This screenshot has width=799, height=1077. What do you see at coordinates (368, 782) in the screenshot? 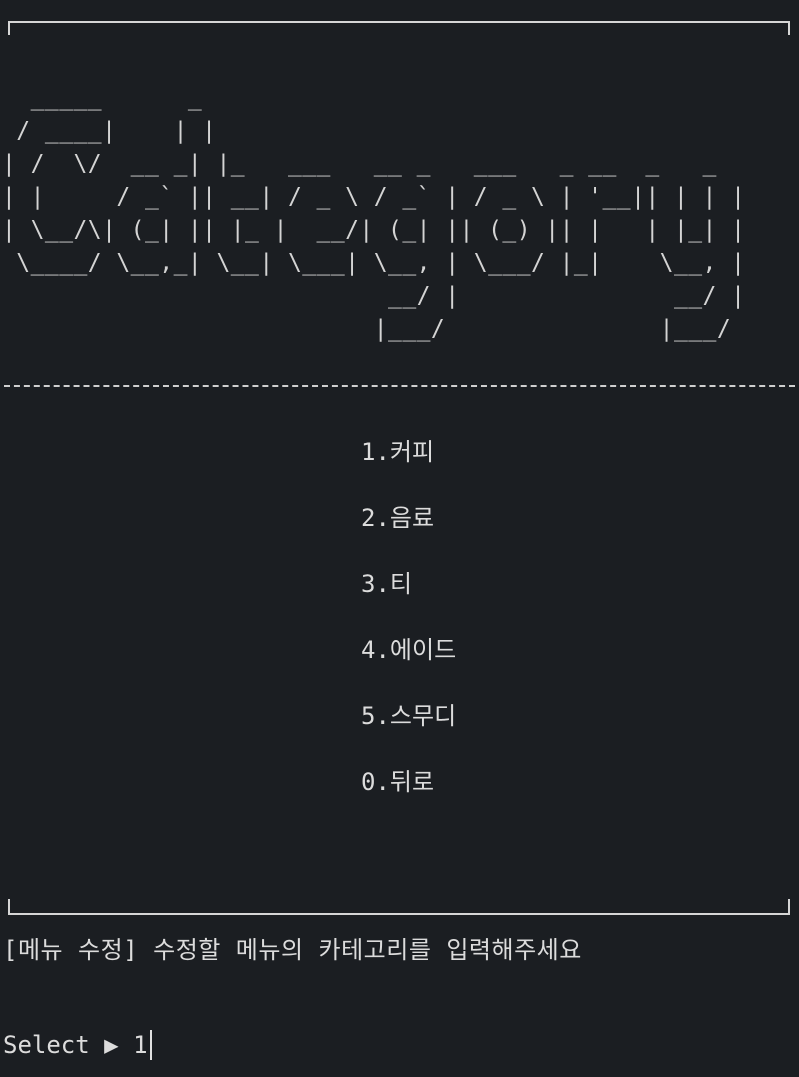
I see `menu-item-number: 0` at bounding box center [368, 782].